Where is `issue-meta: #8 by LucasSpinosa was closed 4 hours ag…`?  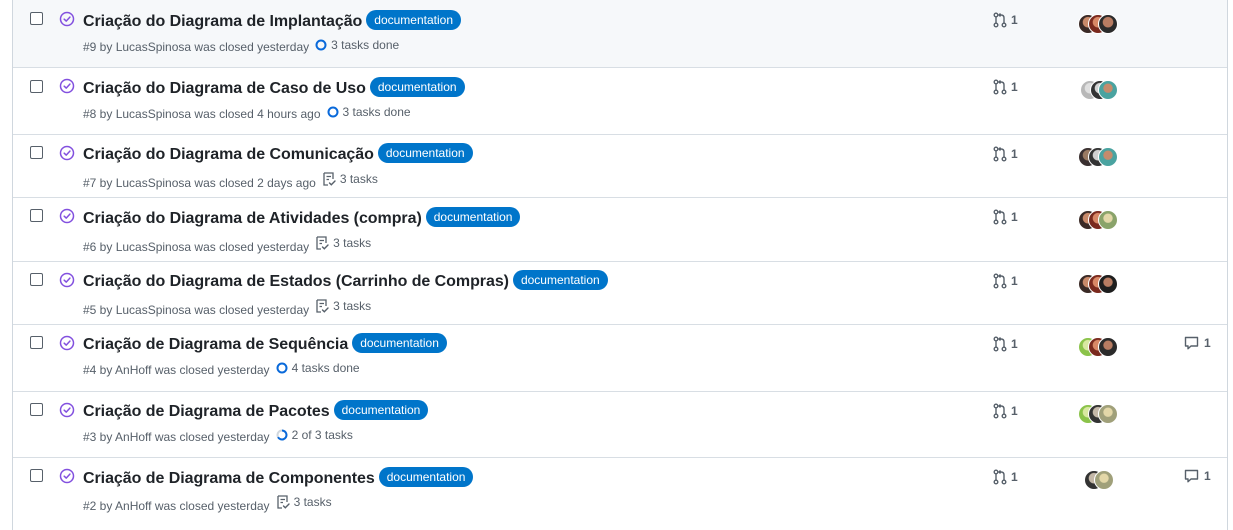
issue-meta: #8 by LucasSpinosa was closed 4 hours ag… is located at coordinates (202, 114).